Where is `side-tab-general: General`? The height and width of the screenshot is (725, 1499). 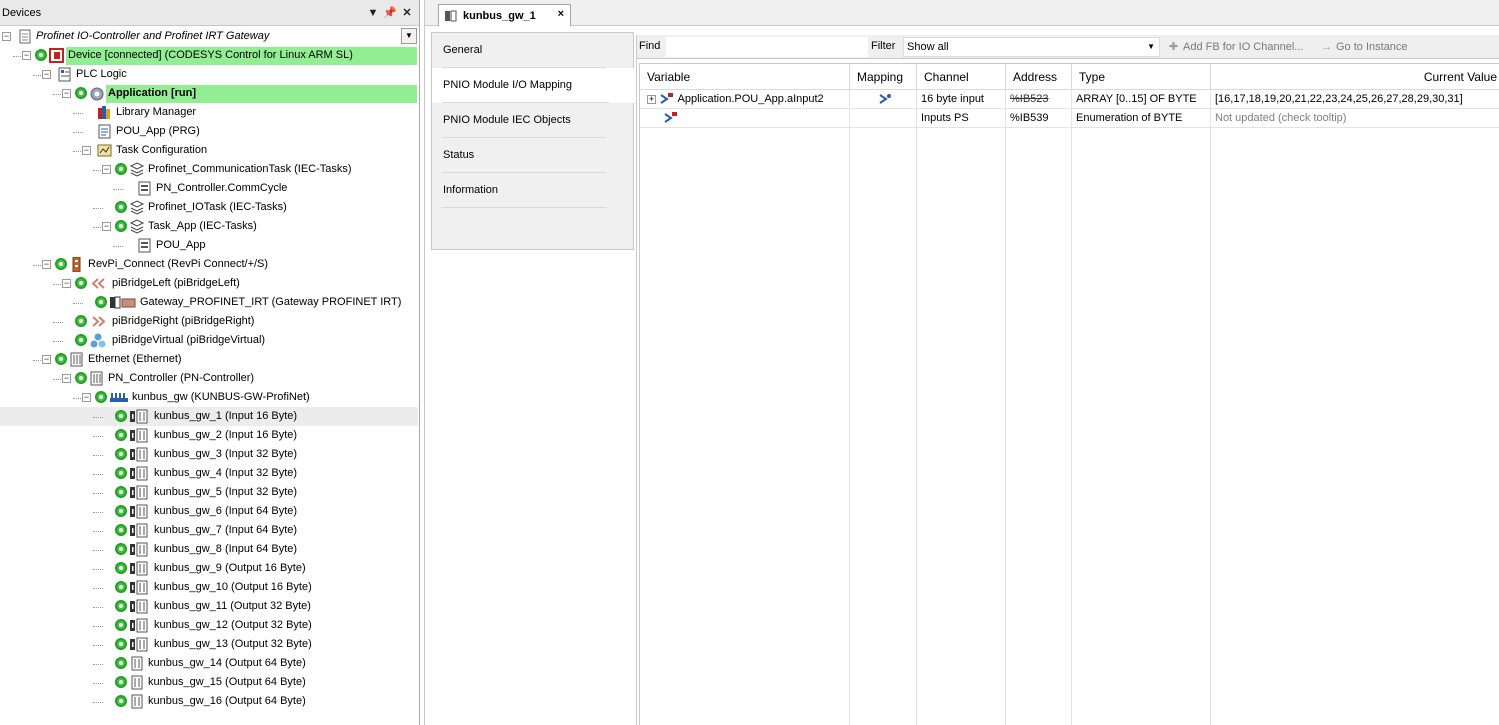
side-tab-general: General is located at coordinates (532, 50).